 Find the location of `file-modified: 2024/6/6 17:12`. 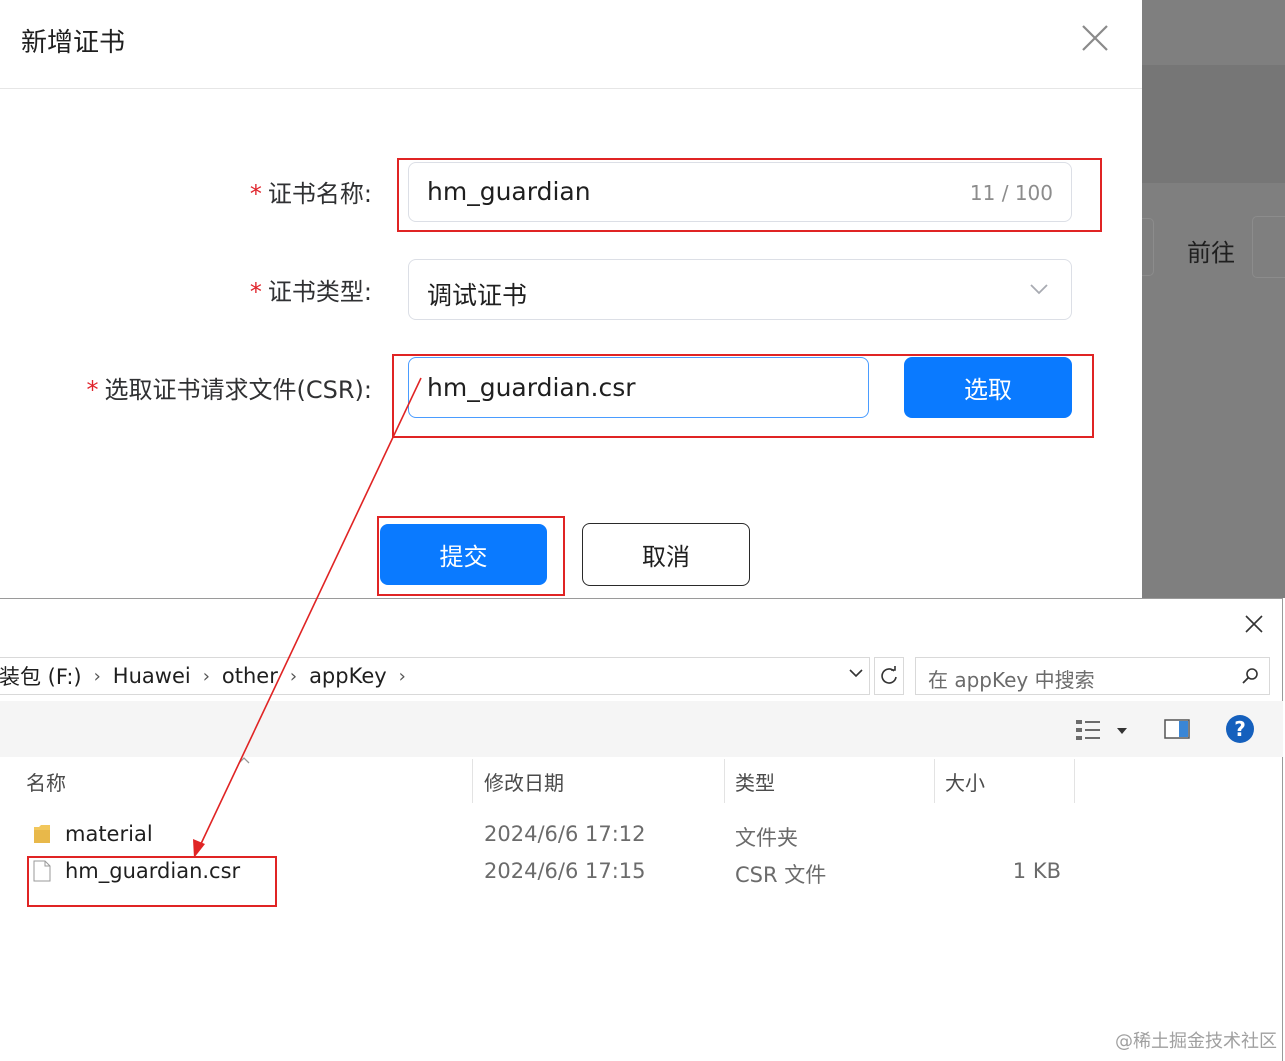

file-modified: 2024/6/6 17:12 is located at coordinates (565, 834).